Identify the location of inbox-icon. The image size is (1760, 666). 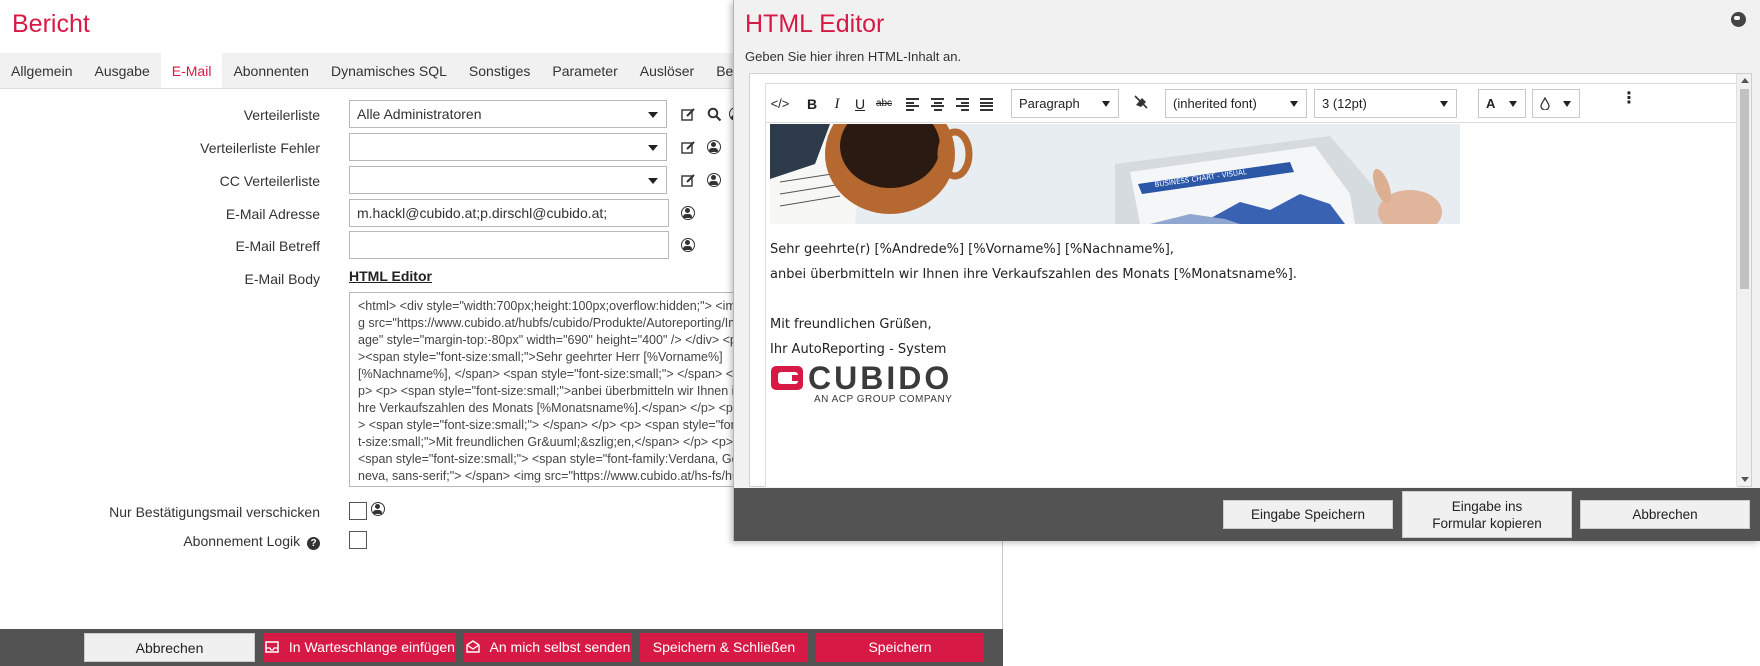
(274, 647).